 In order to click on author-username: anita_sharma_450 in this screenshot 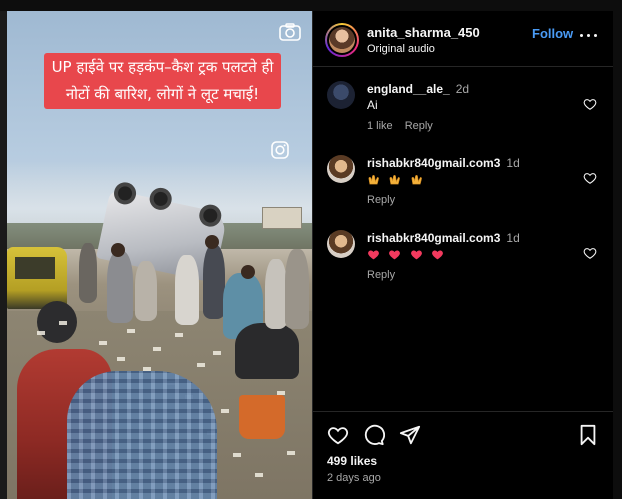, I will do `click(423, 32)`.